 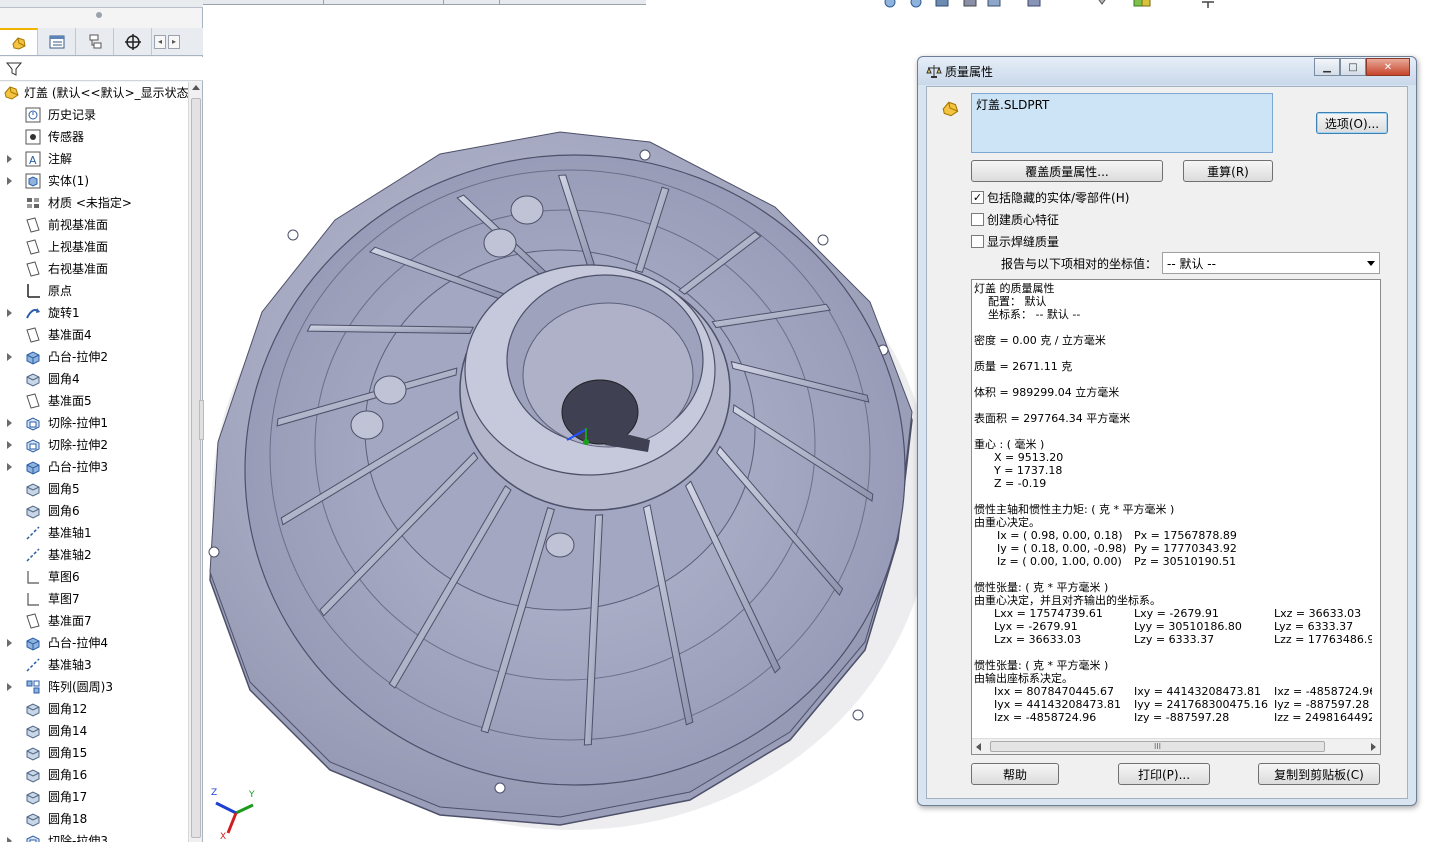 I want to click on tree-scroll-thumb, so click(x=196, y=468).